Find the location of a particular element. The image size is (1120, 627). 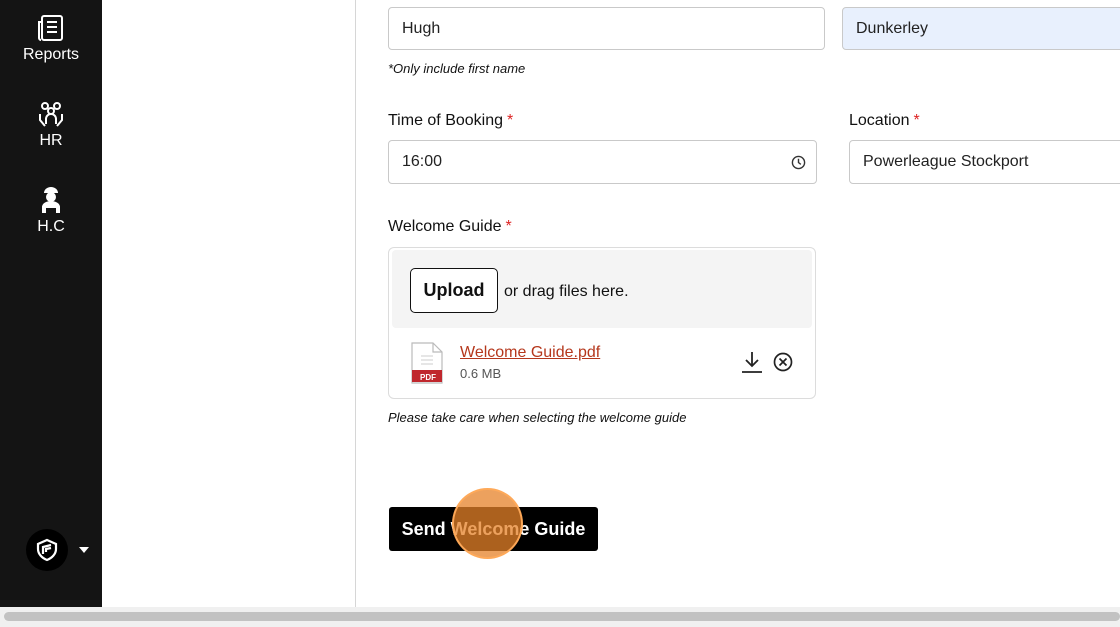

remove-file-icon is located at coordinates (783, 364).